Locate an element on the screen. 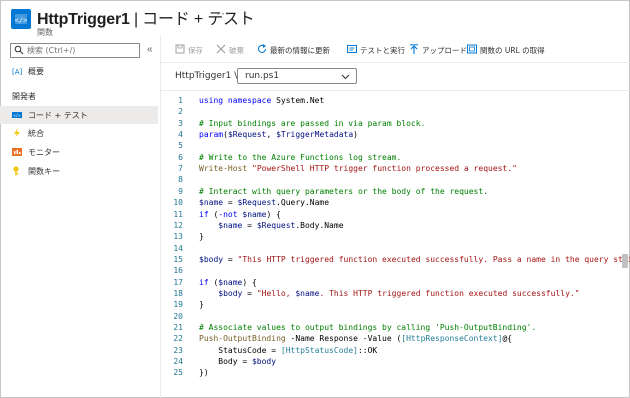 This screenshot has width=630, height=398. line-number: 4 is located at coordinates (180, 135).